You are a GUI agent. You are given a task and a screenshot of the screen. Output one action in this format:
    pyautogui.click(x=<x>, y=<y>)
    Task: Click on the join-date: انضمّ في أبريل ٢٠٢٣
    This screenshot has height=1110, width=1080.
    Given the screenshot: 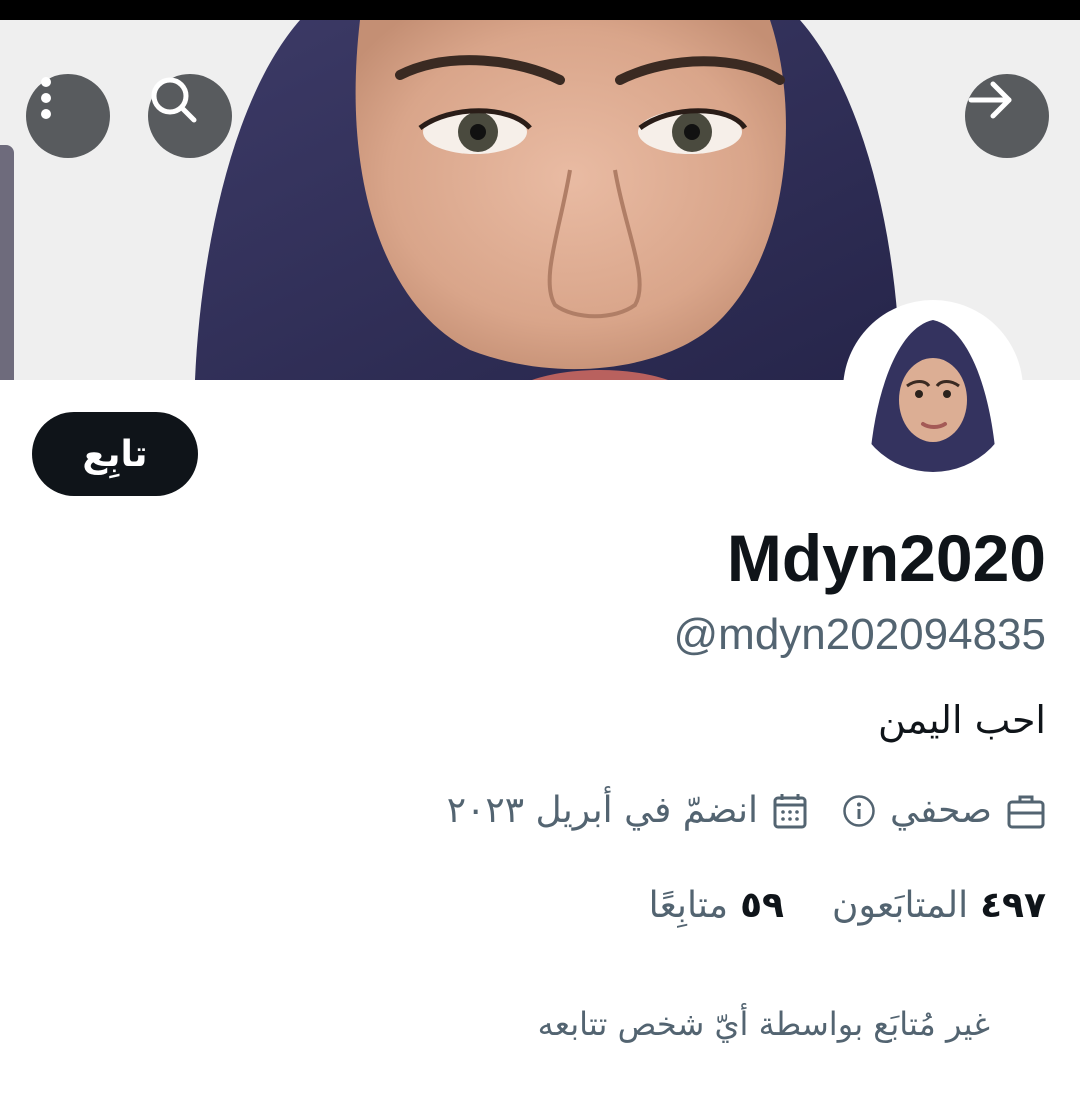 What is the action you would take?
    pyautogui.click(x=602, y=810)
    